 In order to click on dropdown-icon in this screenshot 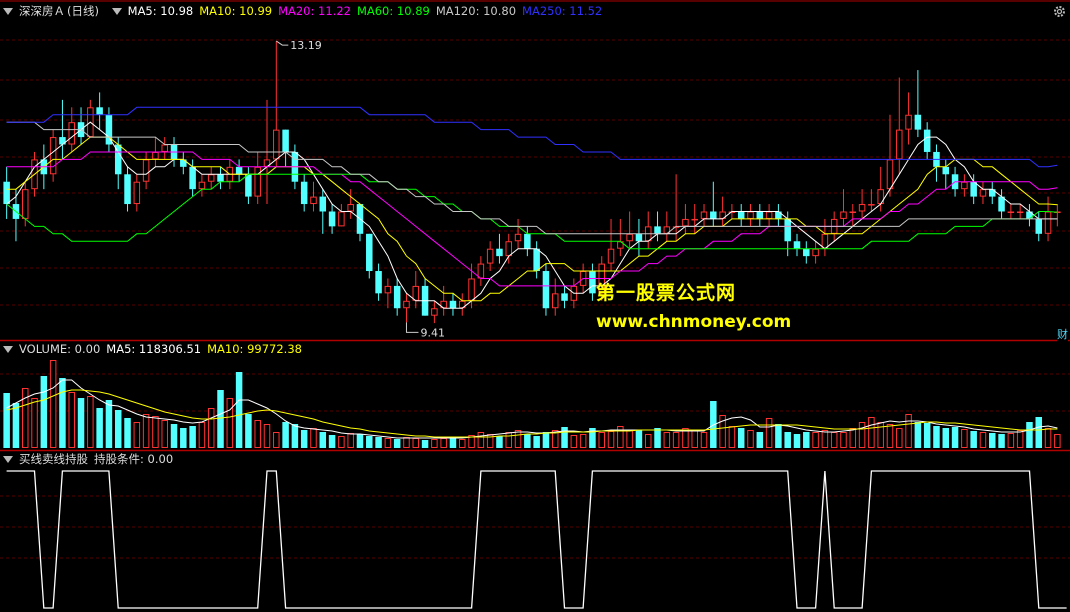, I will do `click(116, 11)`.